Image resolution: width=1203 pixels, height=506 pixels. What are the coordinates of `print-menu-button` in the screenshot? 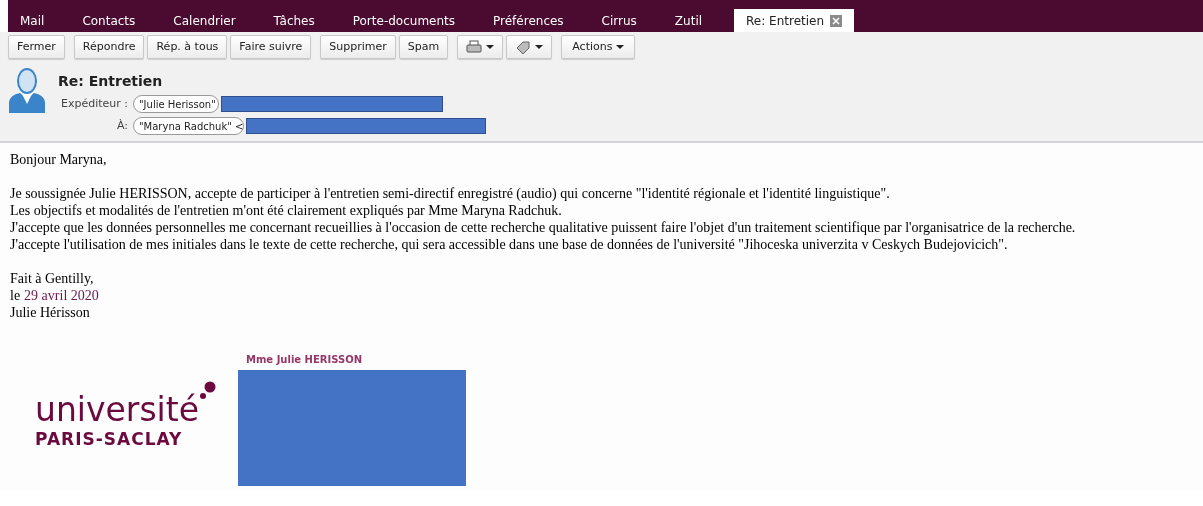 It's located at (480, 47).